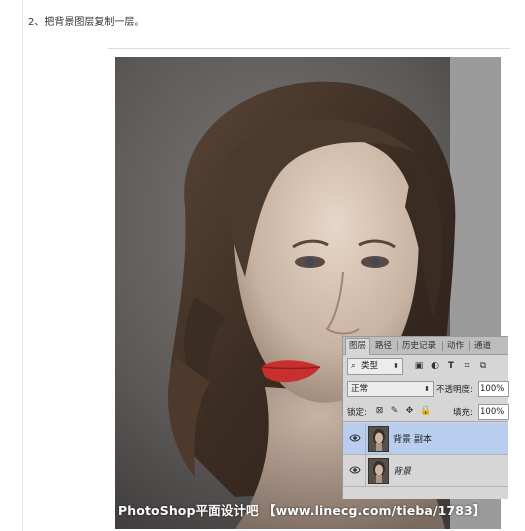 The width and height of the screenshot is (525, 531). Describe the element at coordinates (390, 389) in the screenshot. I see `blend-mode-select: 正常 ⬍` at that location.